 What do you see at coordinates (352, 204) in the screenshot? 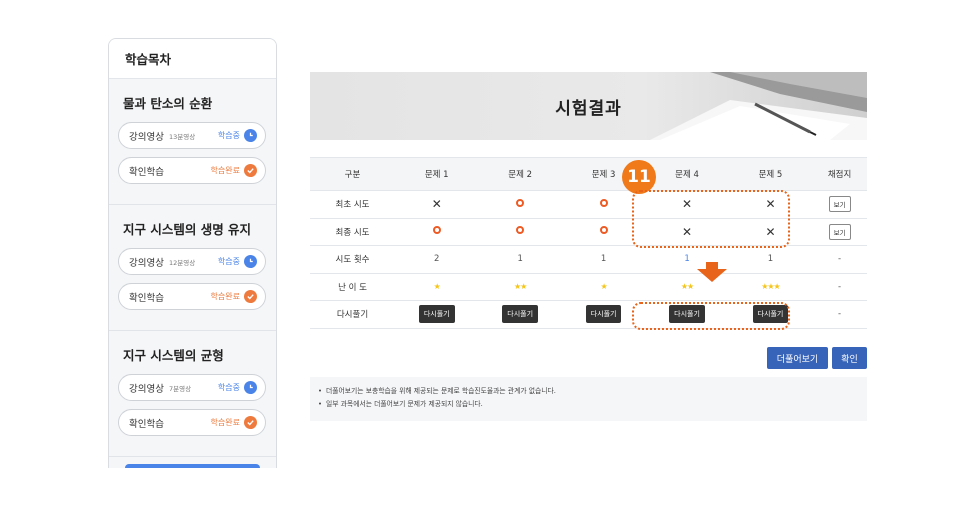
I see `row-label: 최초 시도` at bounding box center [352, 204].